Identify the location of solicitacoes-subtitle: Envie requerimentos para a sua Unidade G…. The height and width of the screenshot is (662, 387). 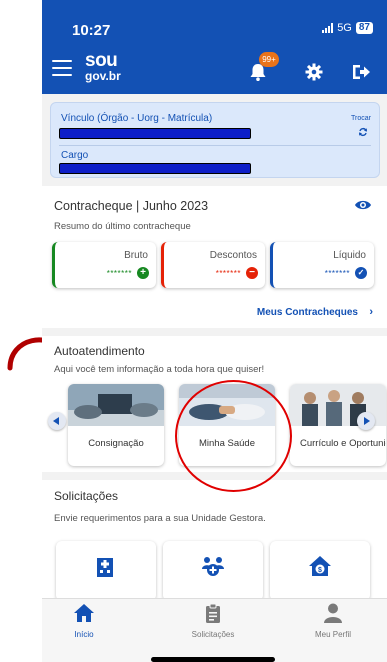
(160, 518).